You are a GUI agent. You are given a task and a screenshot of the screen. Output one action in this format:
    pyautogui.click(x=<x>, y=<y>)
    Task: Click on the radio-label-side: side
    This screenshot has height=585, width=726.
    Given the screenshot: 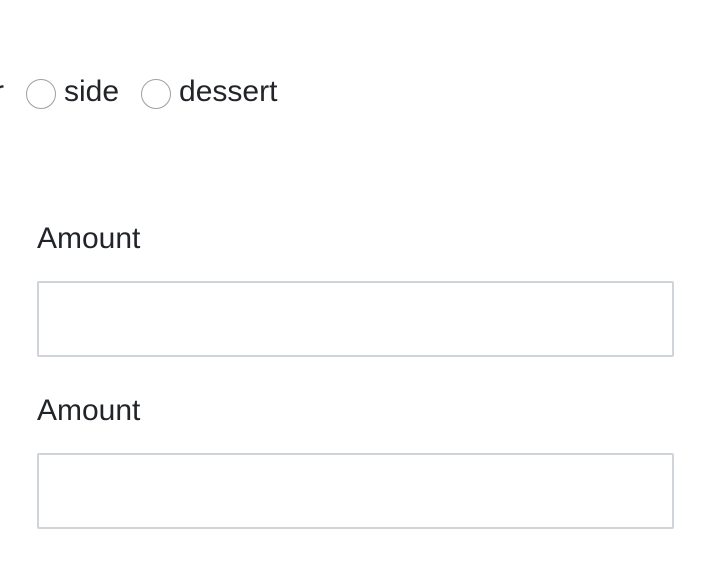 What is the action you would take?
    pyautogui.click(x=92, y=91)
    